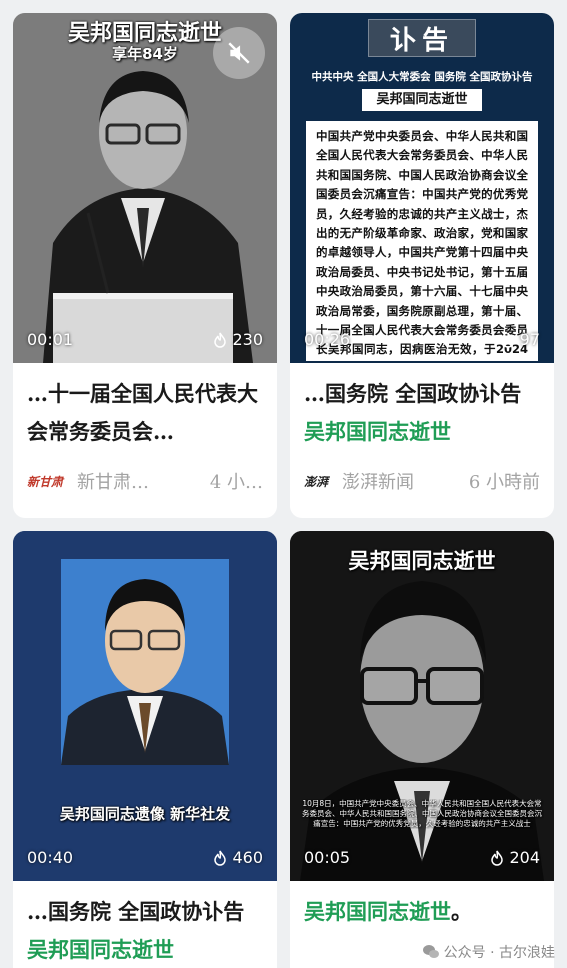 Image resolution: width=567 pixels, height=968 pixels. Describe the element at coordinates (422, 77) in the screenshot. I see `notice-header: 中共中央 全国人大常委会 国务院 全国政协讣告` at that location.